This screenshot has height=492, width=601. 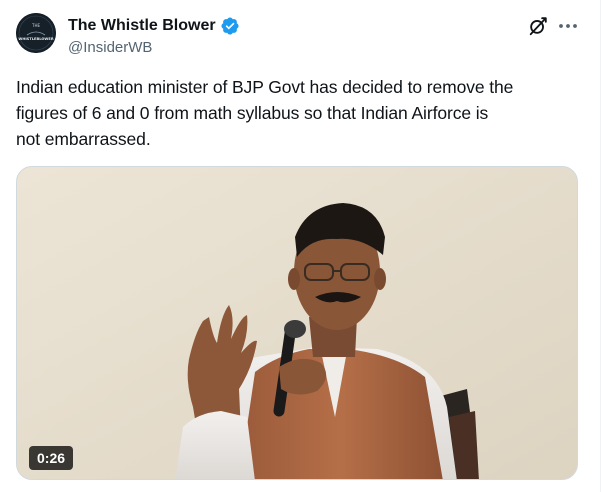 I want to click on author-display-name: The Whistle Blower, so click(x=142, y=26).